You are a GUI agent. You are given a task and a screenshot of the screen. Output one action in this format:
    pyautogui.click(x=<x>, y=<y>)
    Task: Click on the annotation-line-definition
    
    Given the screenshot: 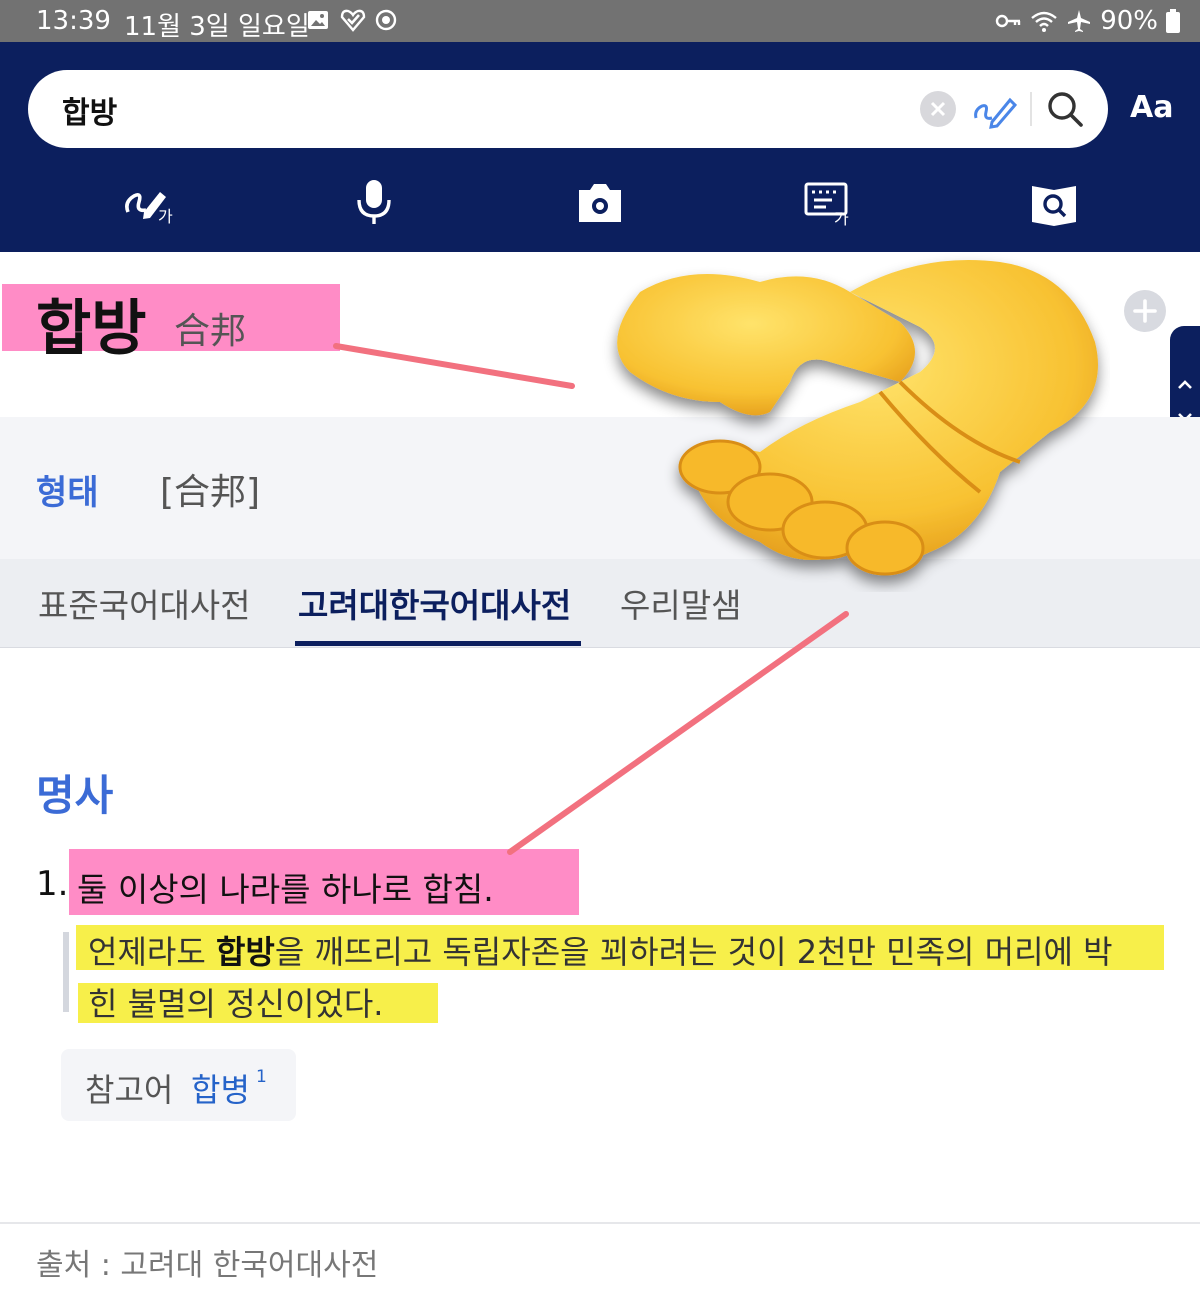 What is the action you would take?
    pyautogui.click(x=678, y=733)
    